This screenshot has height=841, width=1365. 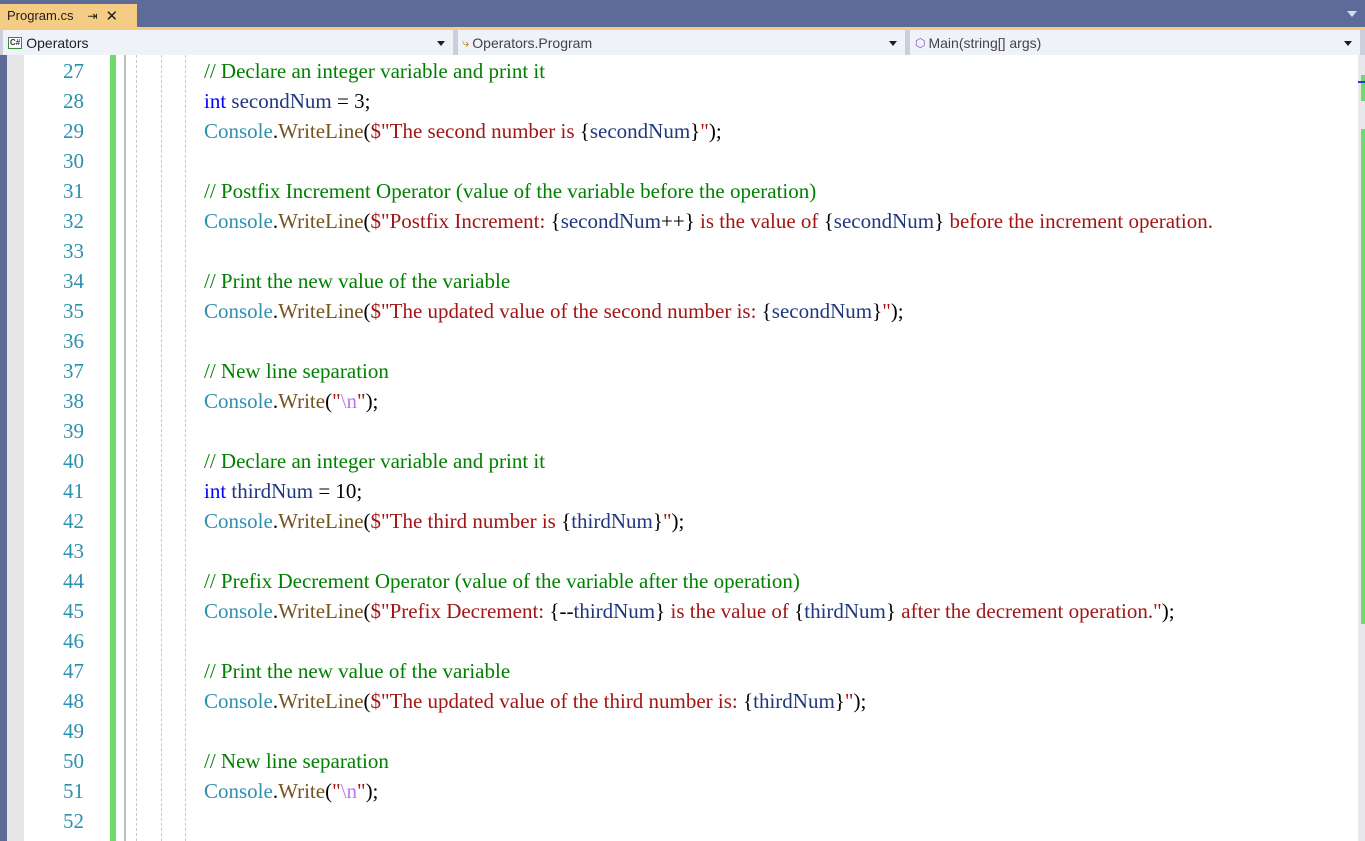 I want to click on line-number: 39, so click(x=73, y=431).